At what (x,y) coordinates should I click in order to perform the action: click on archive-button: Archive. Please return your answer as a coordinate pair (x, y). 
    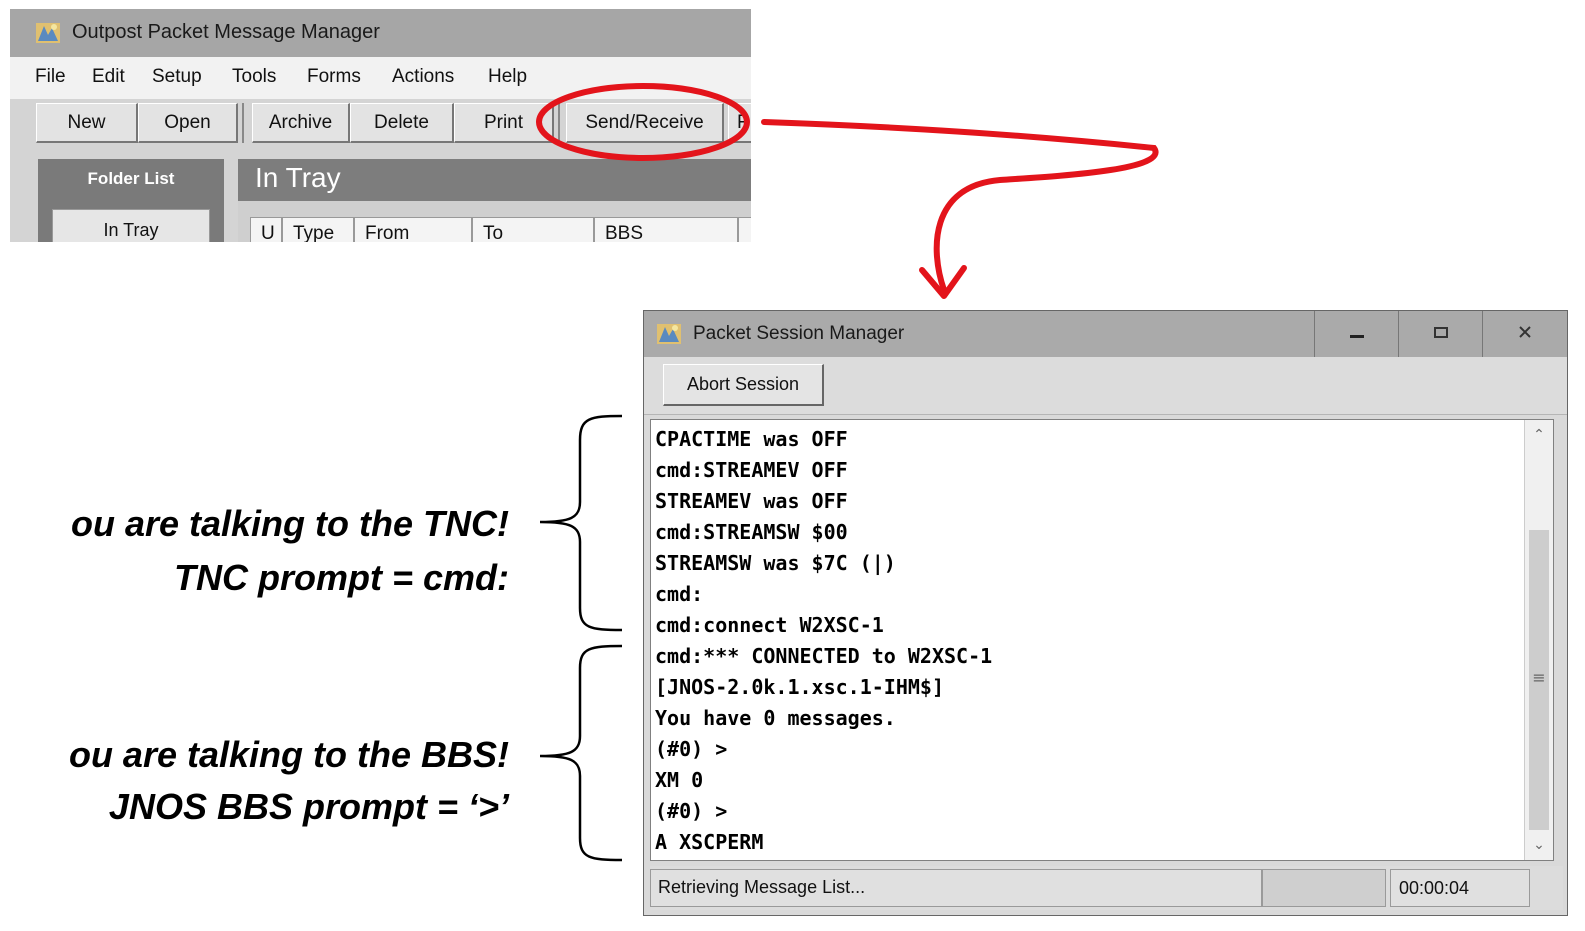
    Looking at the image, I should click on (301, 123).